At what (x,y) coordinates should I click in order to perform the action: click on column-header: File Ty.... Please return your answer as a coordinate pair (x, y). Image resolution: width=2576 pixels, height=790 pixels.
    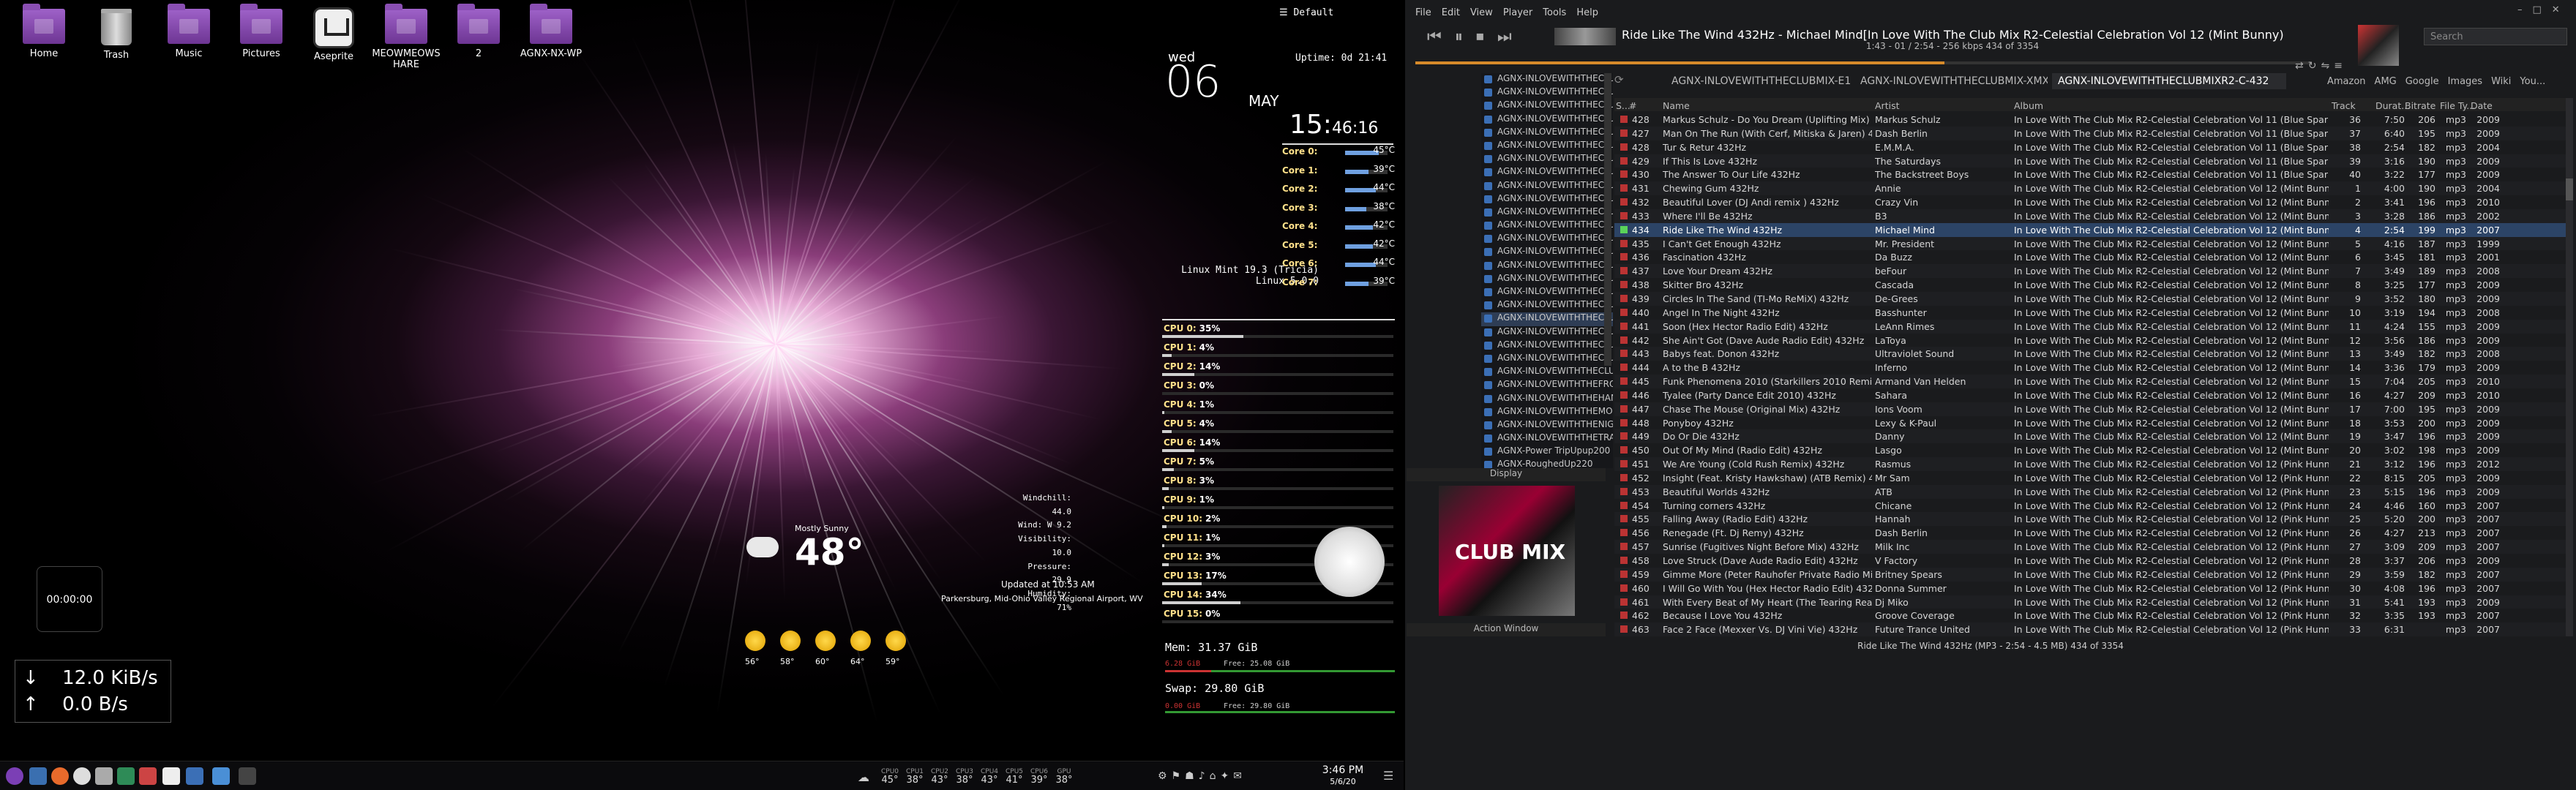
    Looking at the image, I should click on (2457, 105).